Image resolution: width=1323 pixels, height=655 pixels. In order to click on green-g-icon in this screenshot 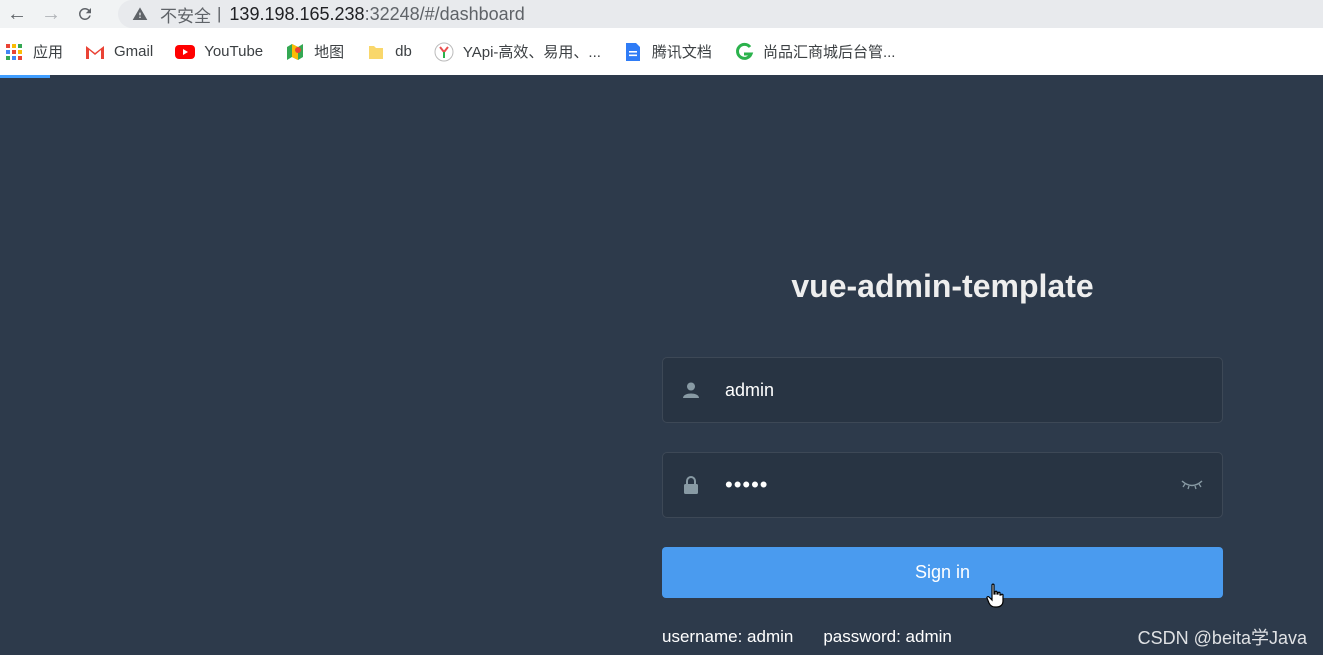, I will do `click(744, 52)`.